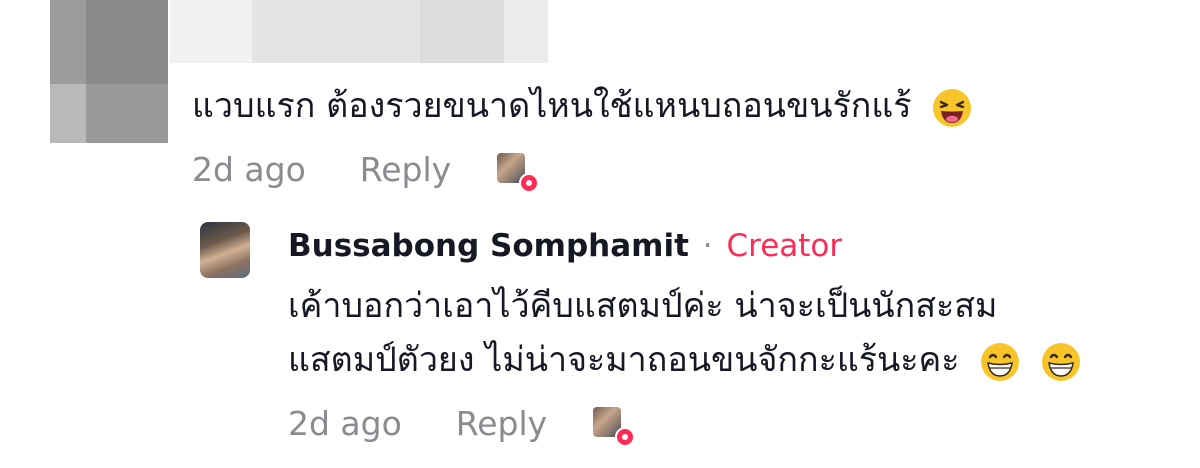 The width and height of the screenshot is (1200, 468). I want to click on reply-text-line-2-content: แสตมป์ตัวยง ไม่น่าจะมาถอนขนจักกะแร้นะคะ, so click(624, 360).